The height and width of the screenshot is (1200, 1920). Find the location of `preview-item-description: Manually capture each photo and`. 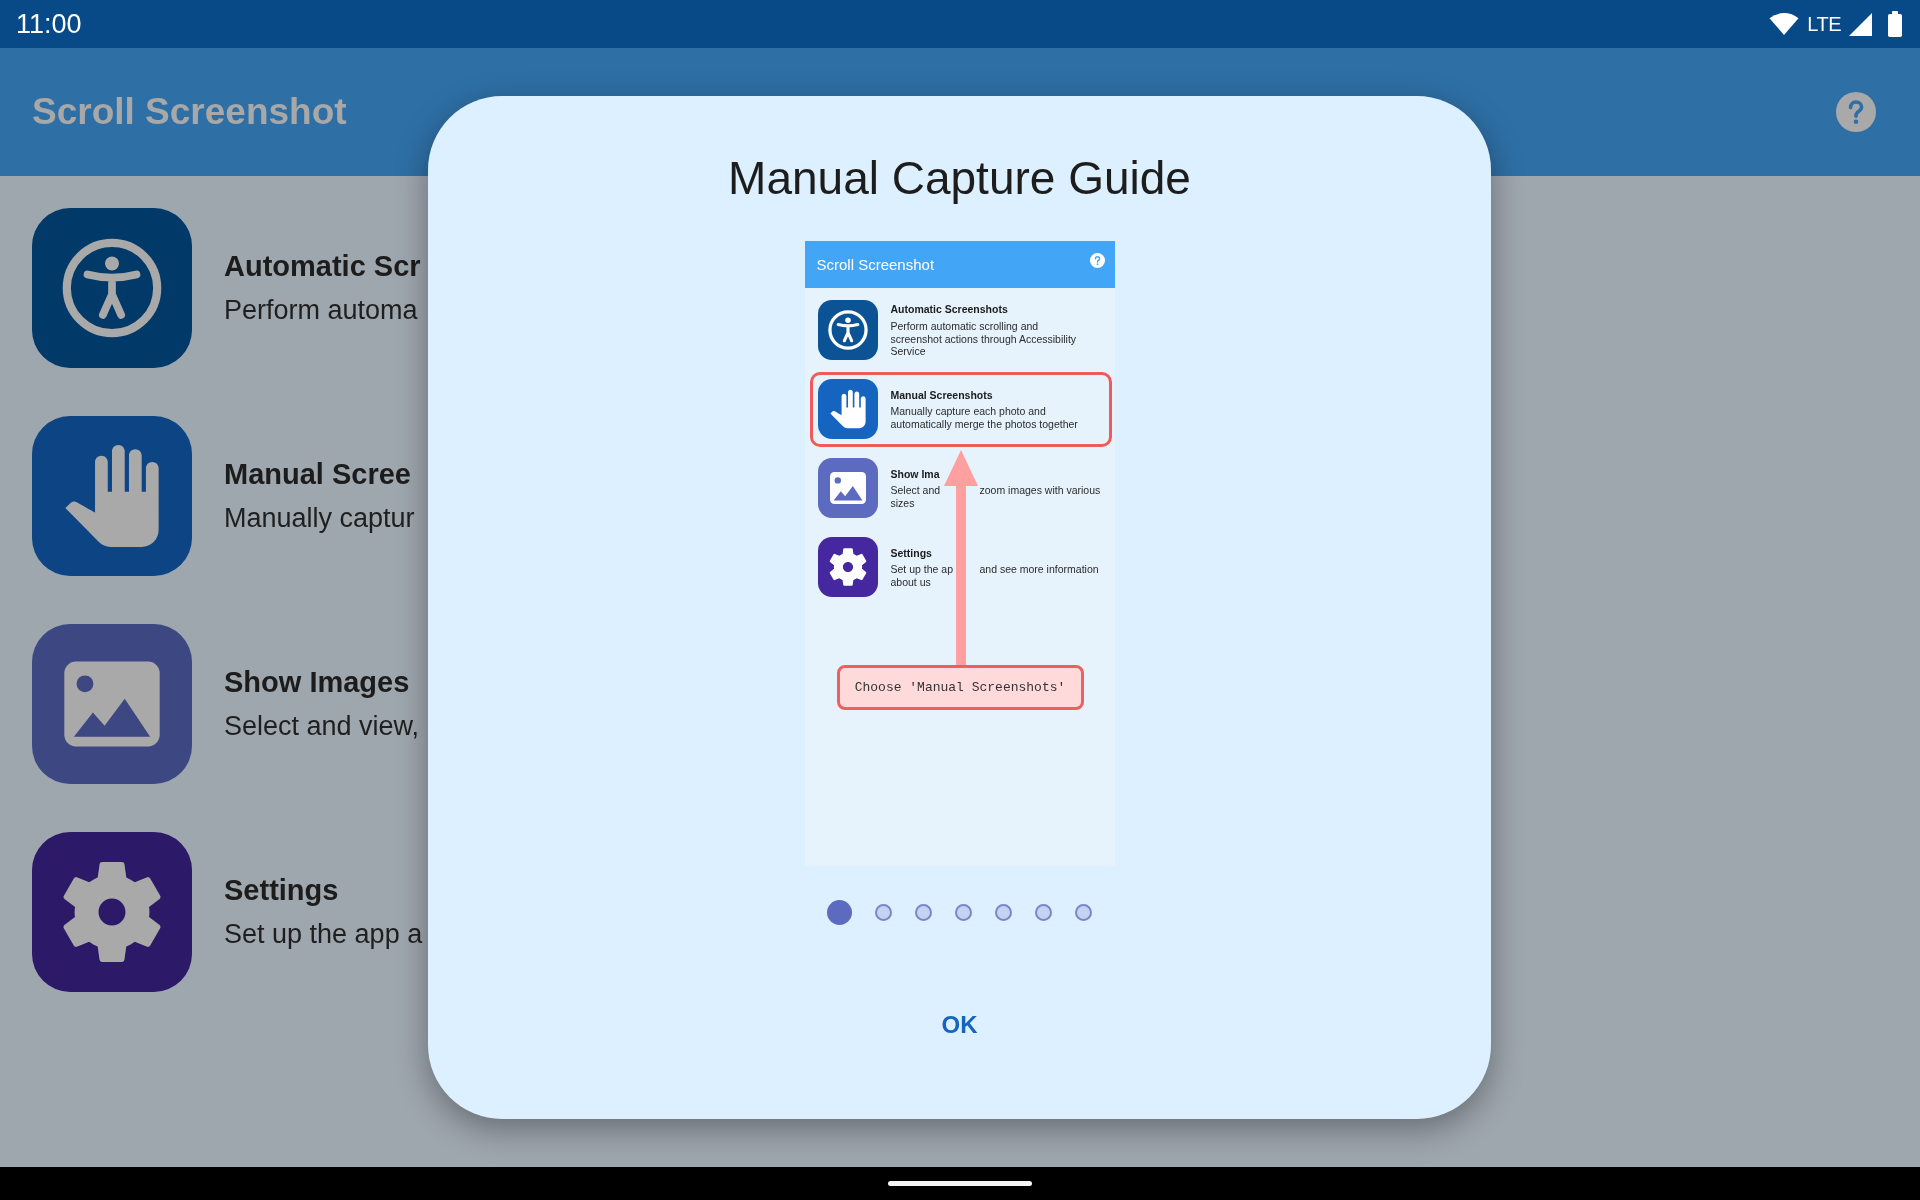

preview-item-description: Manually capture each photo and is located at coordinates (968, 411).